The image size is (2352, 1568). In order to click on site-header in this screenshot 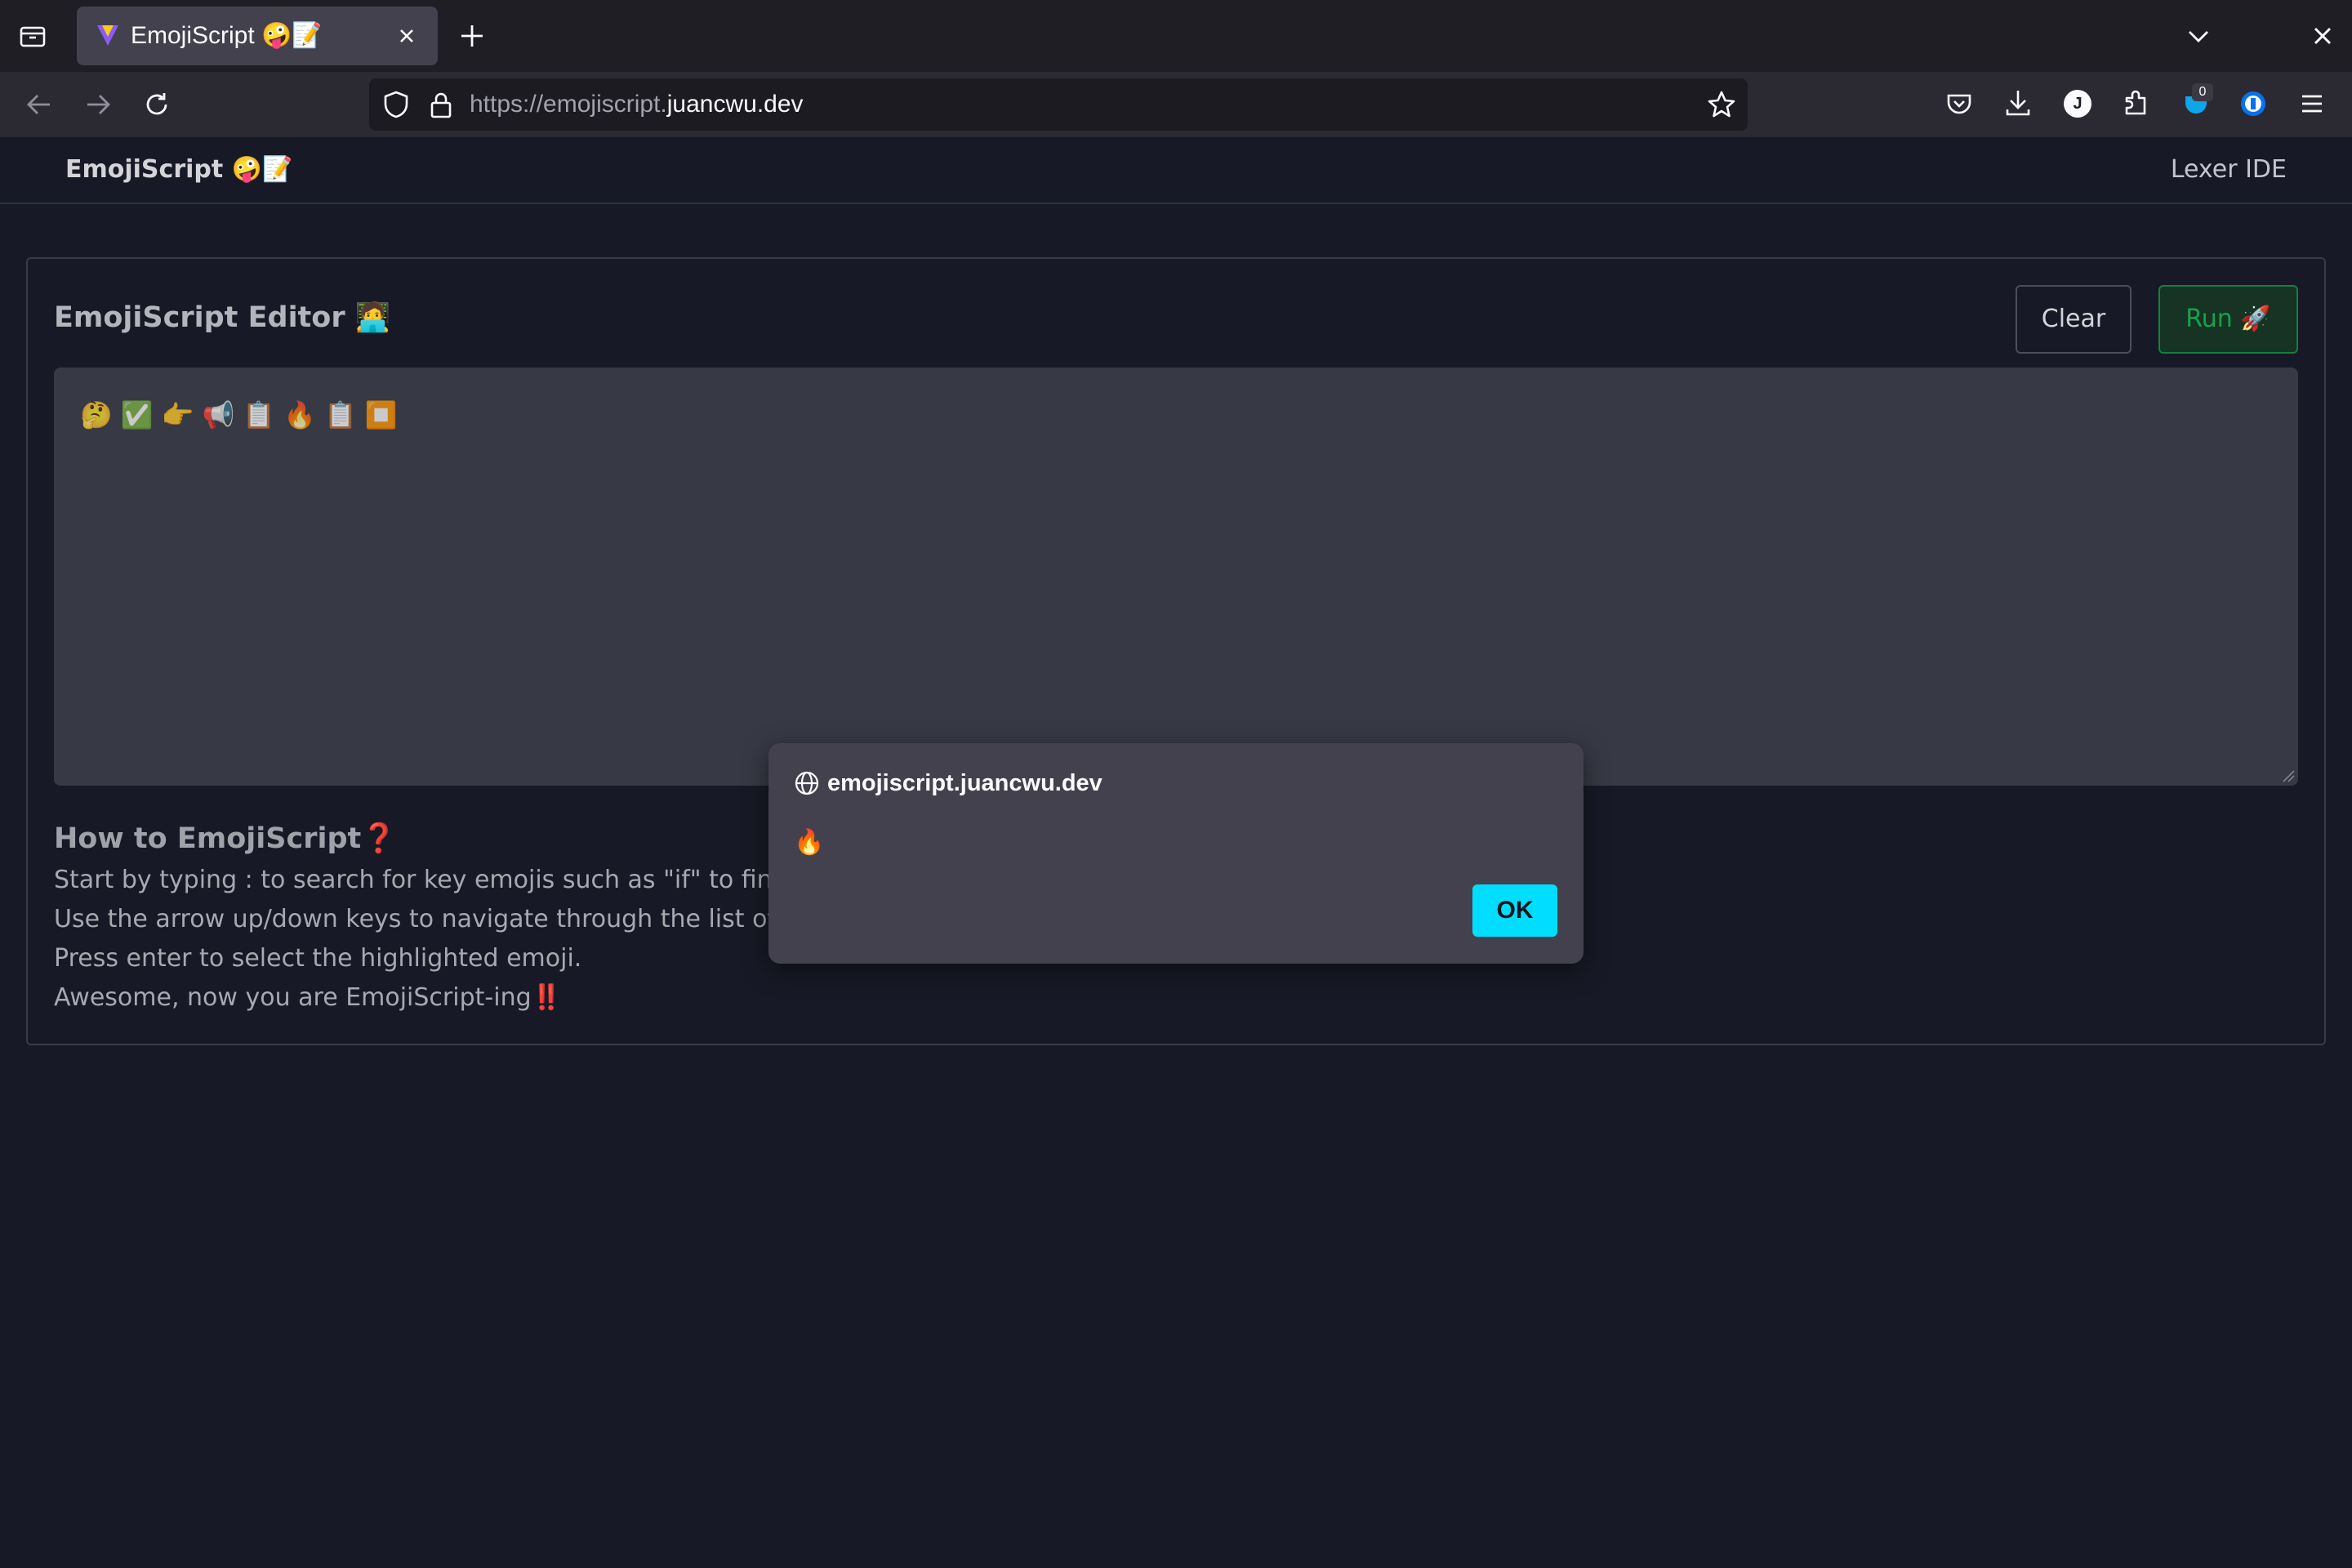, I will do `click(1176, 170)`.